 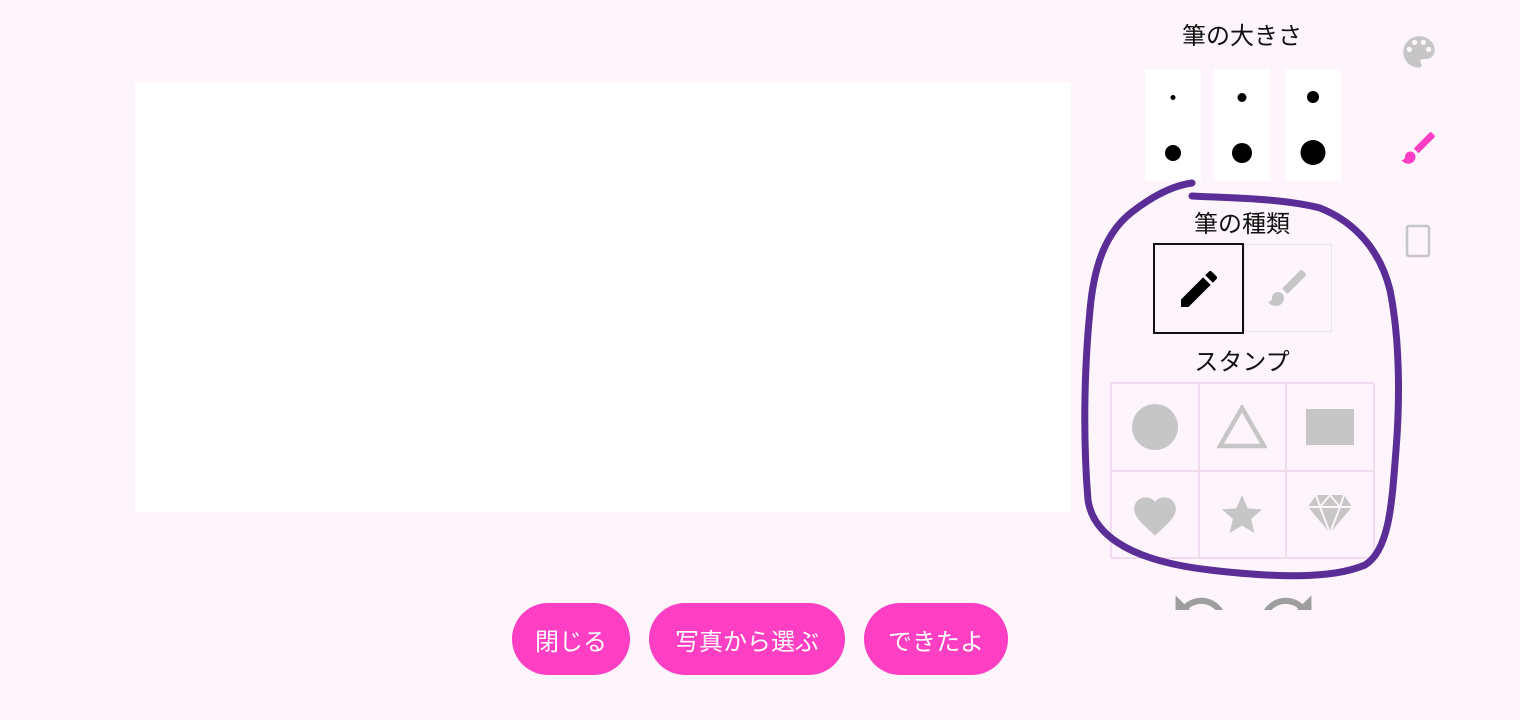 What do you see at coordinates (1242, 224) in the screenshot?
I see `brush-type-title: 筆の種類` at bounding box center [1242, 224].